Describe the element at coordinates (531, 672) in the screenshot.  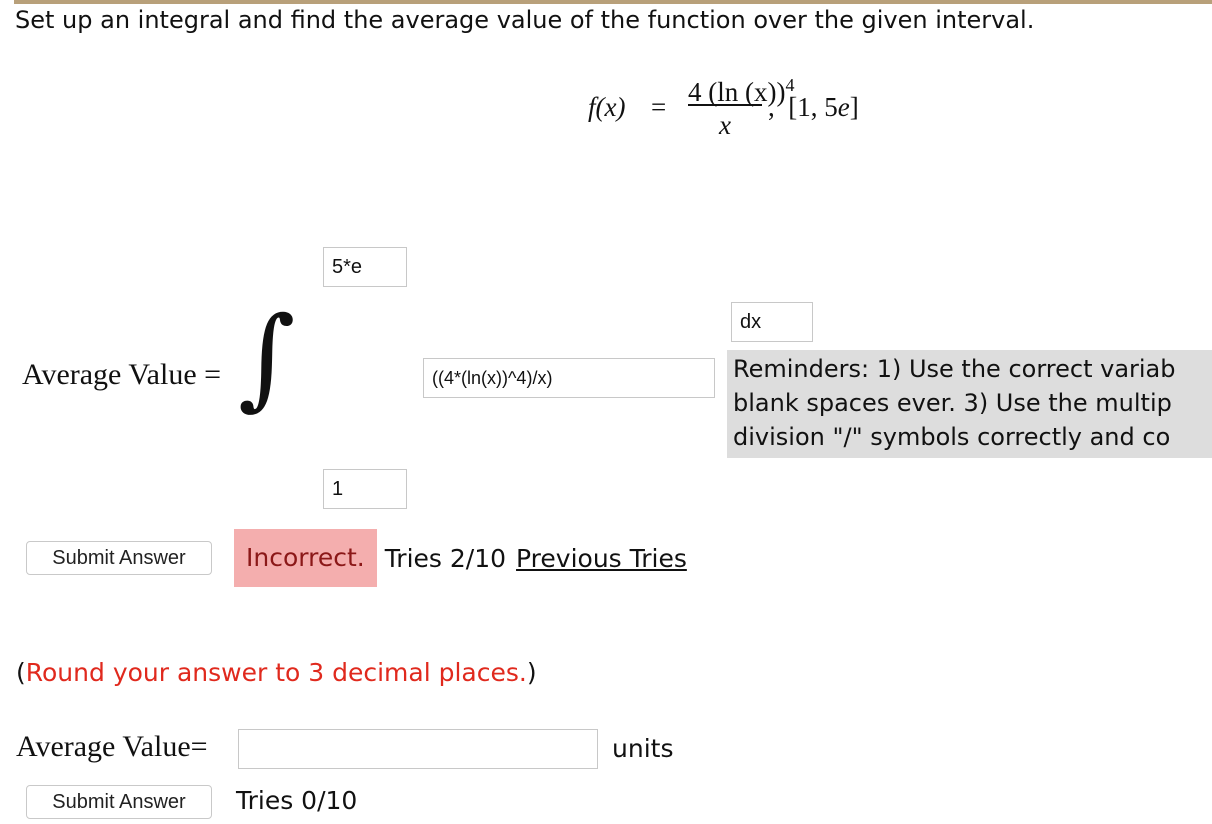
I see `round-close-paren: )` at that location.